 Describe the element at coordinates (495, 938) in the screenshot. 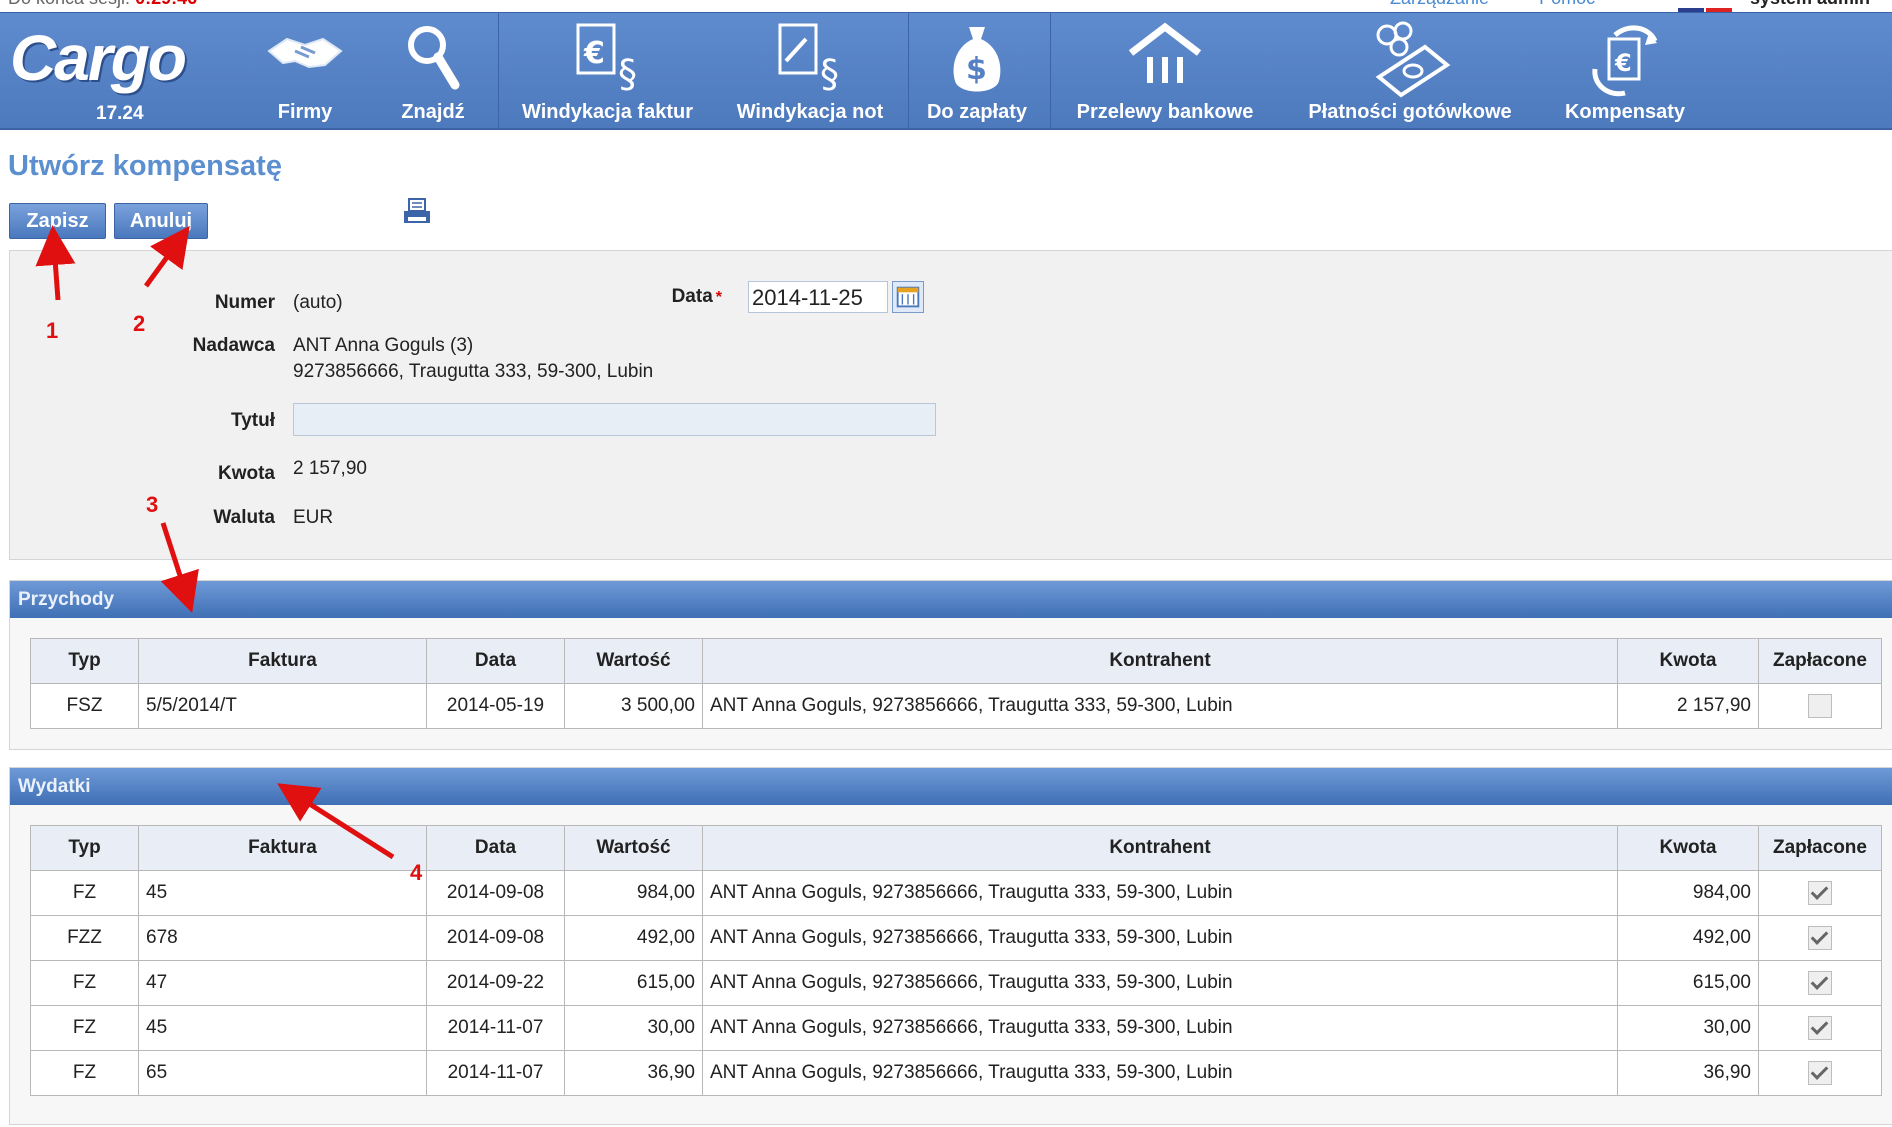

I see `cell-data: 2014-09-08` at that location.